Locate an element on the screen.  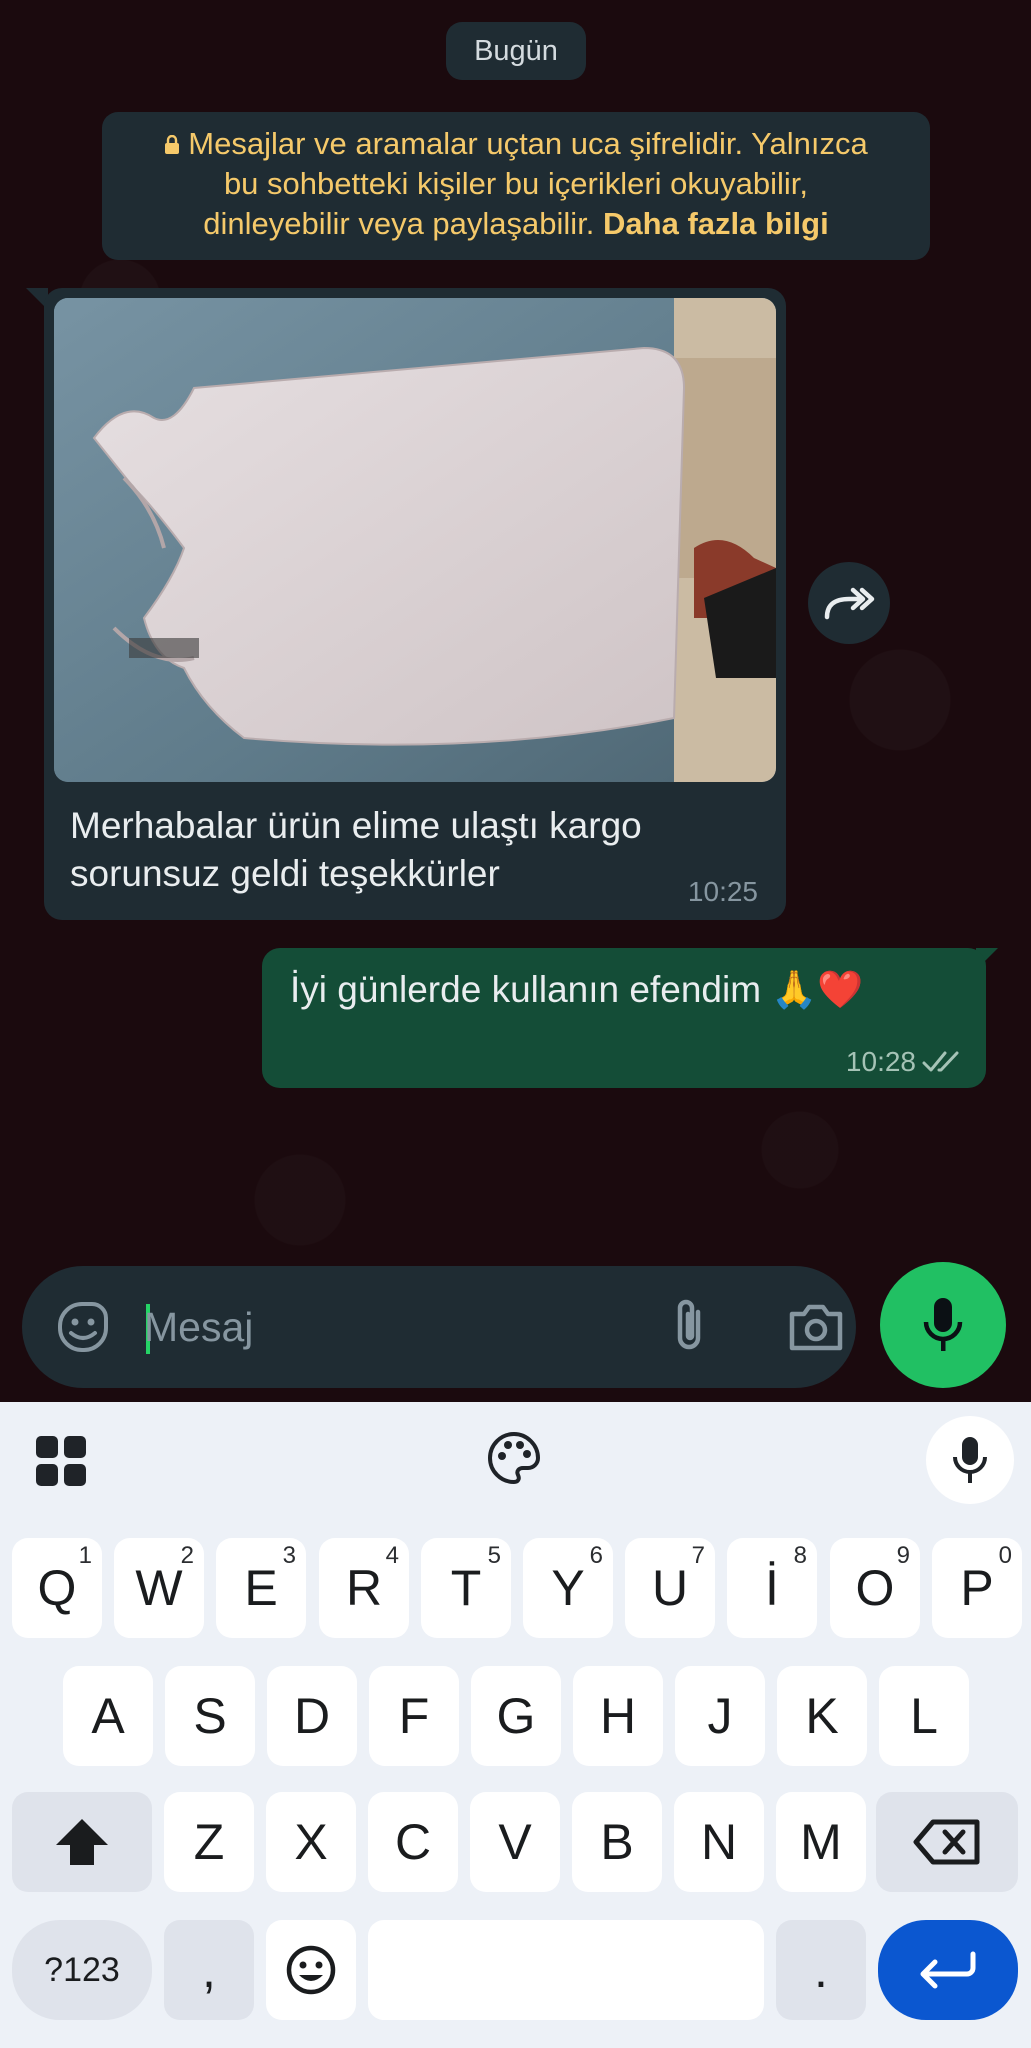
double-check-icon is located at coordinates (940, 1061).